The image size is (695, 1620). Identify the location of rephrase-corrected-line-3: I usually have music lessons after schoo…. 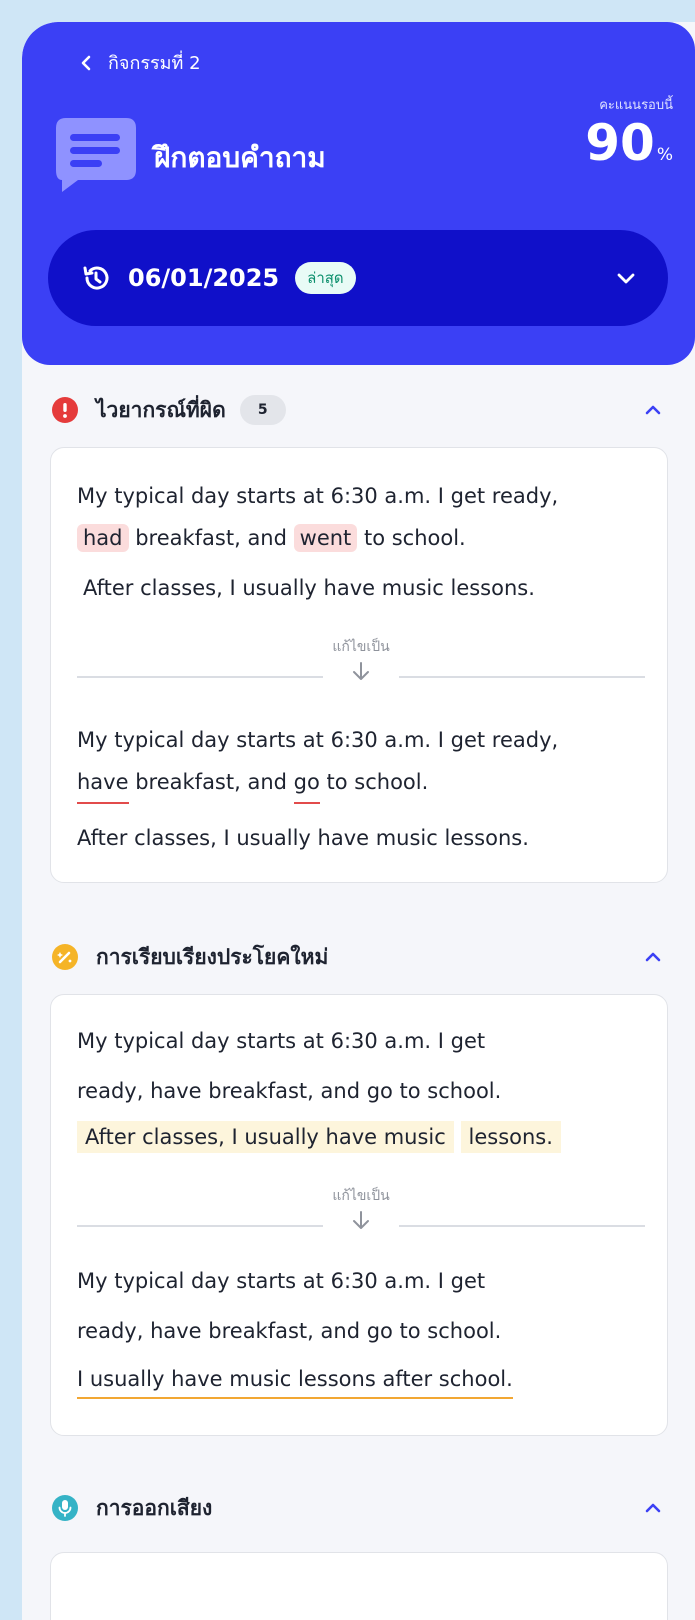
(295, 1383).